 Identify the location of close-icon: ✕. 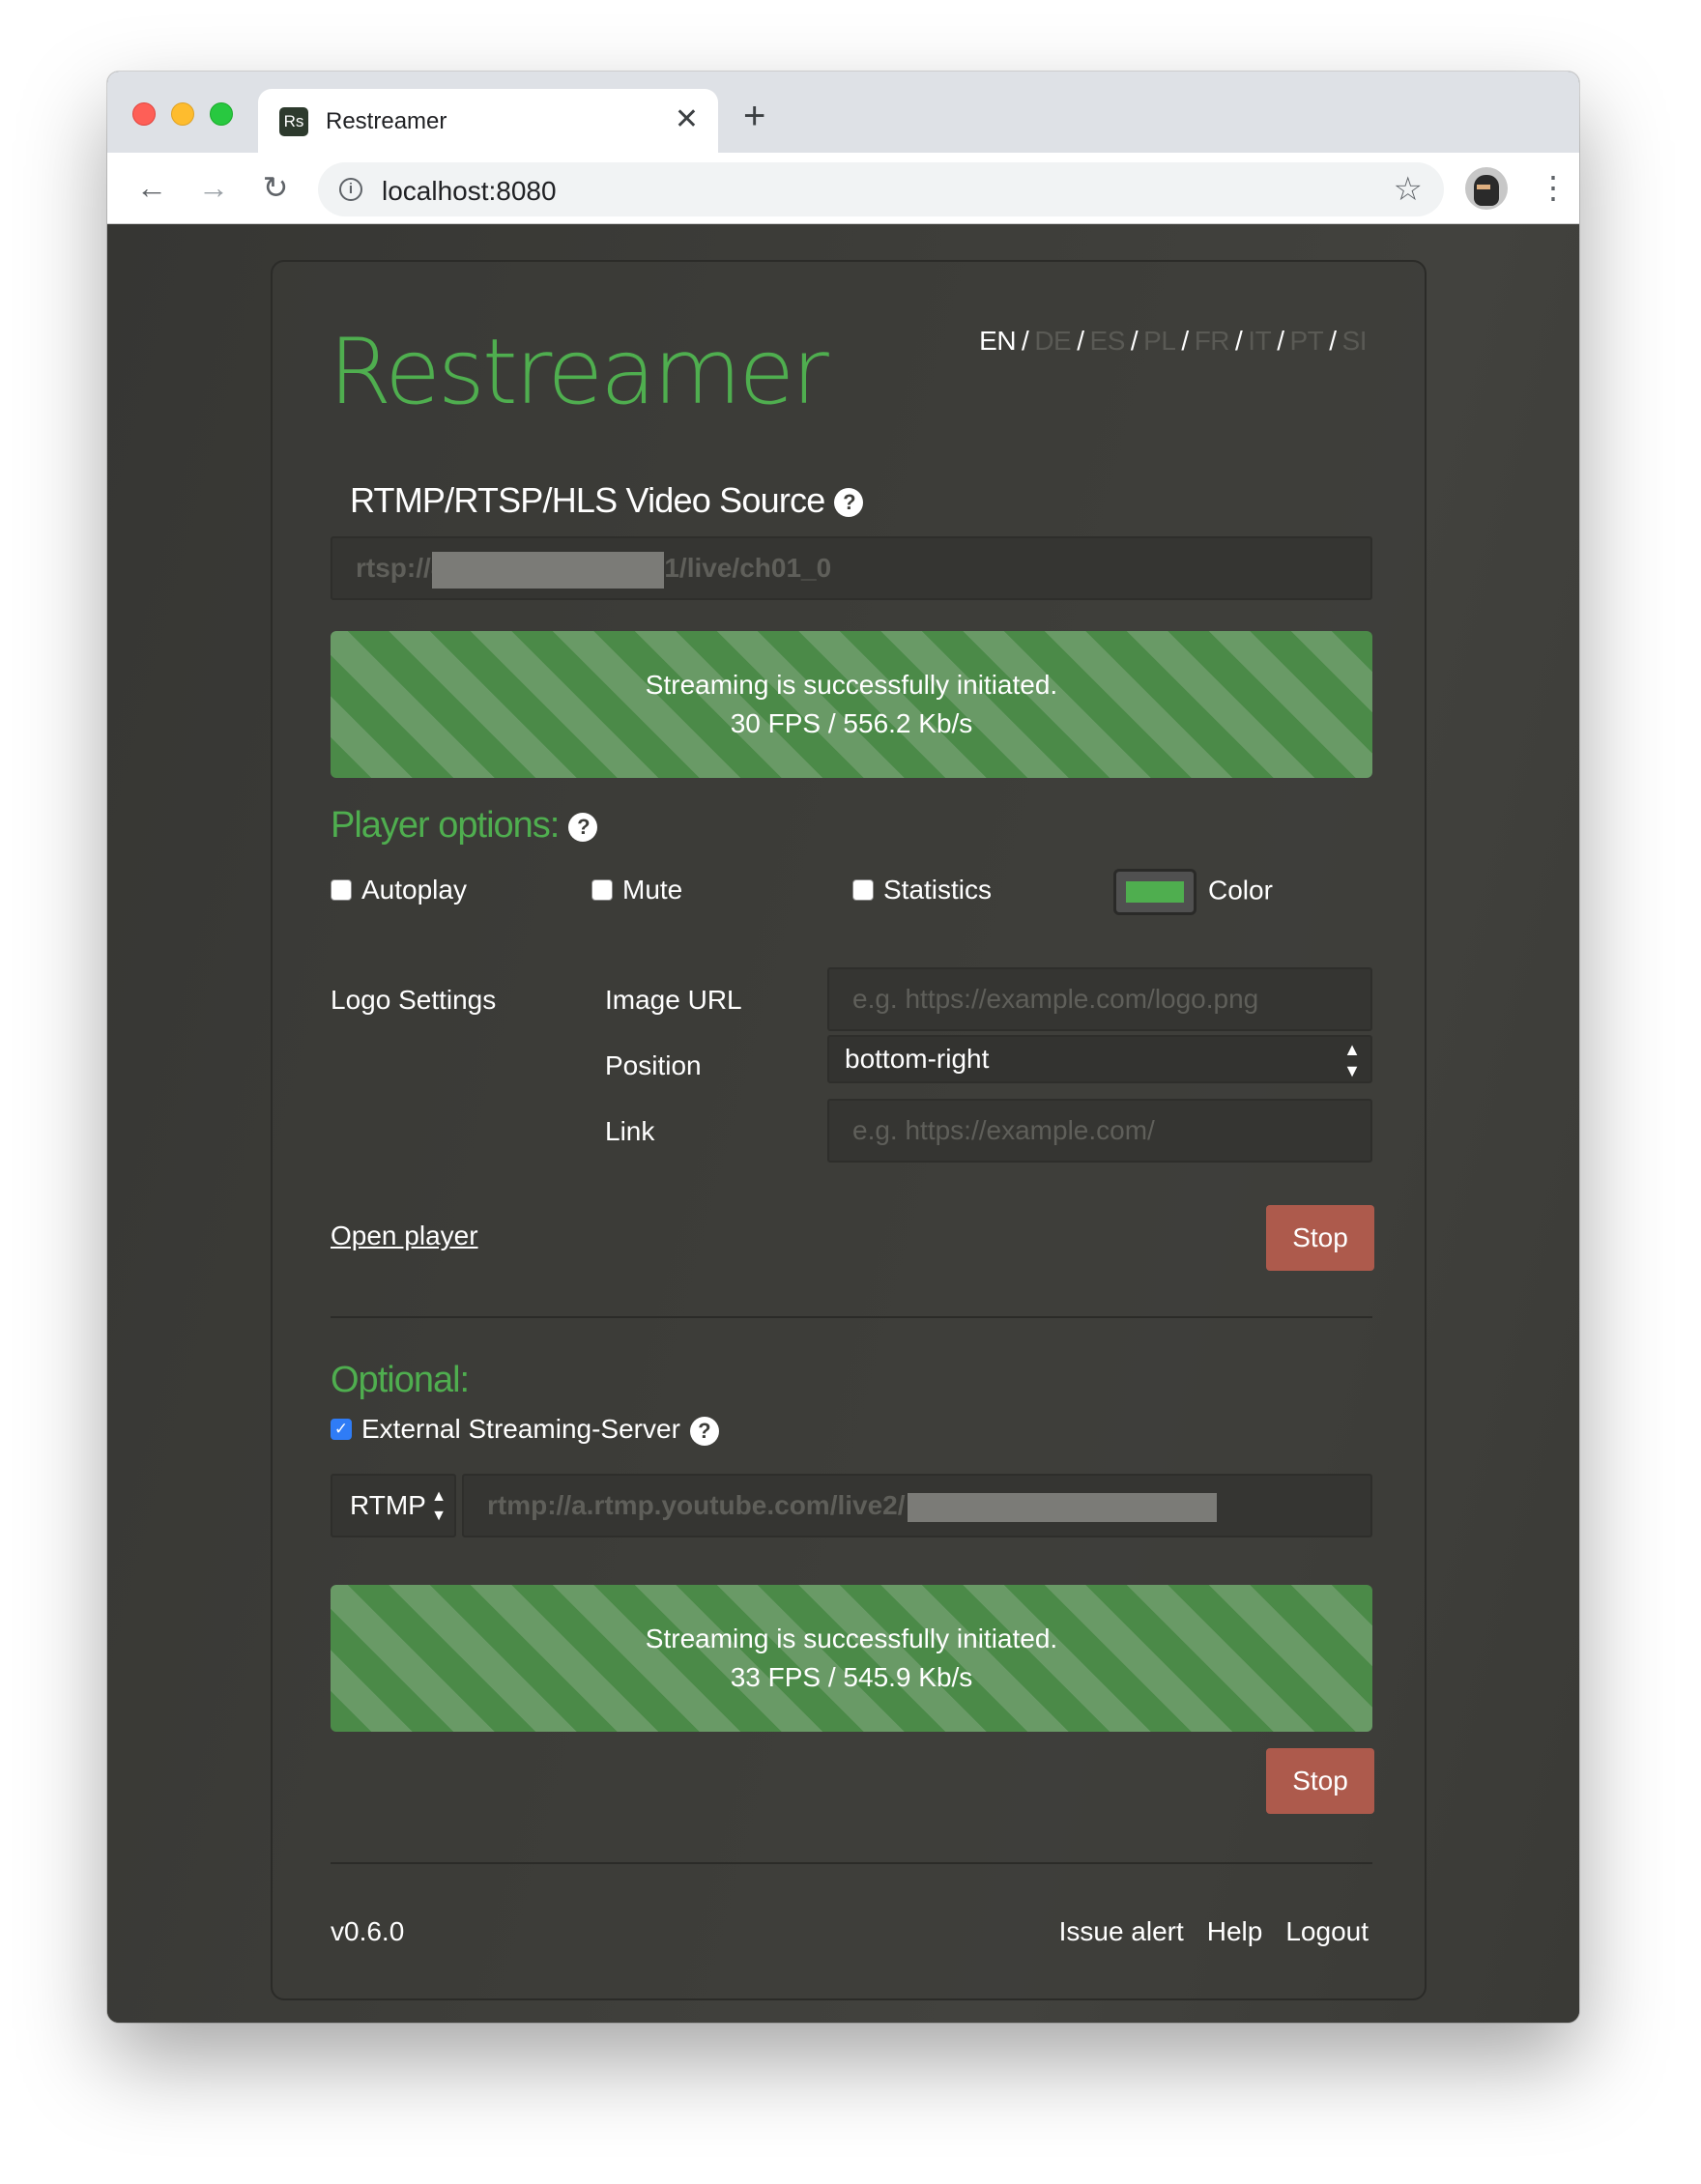
(687, 120).